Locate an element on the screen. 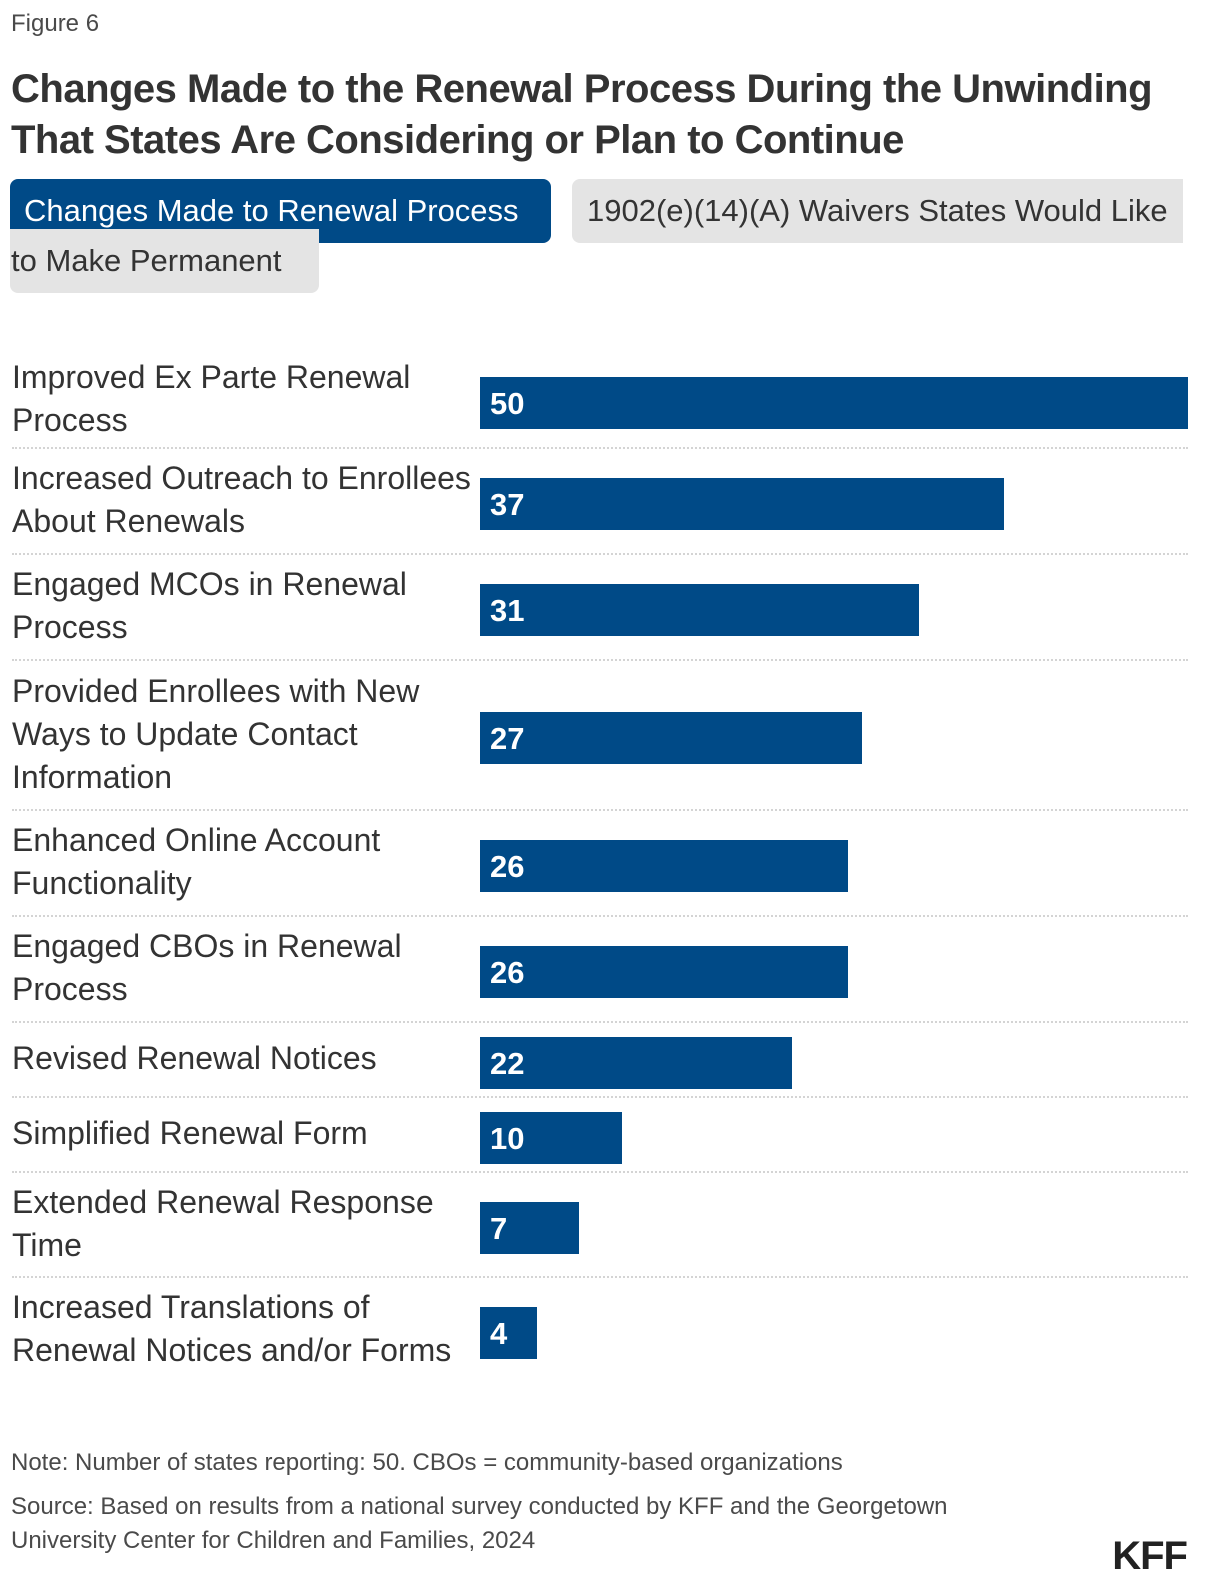  category-label: Improved Ex Parte Renewal Process is located at coordinates (211, 398).